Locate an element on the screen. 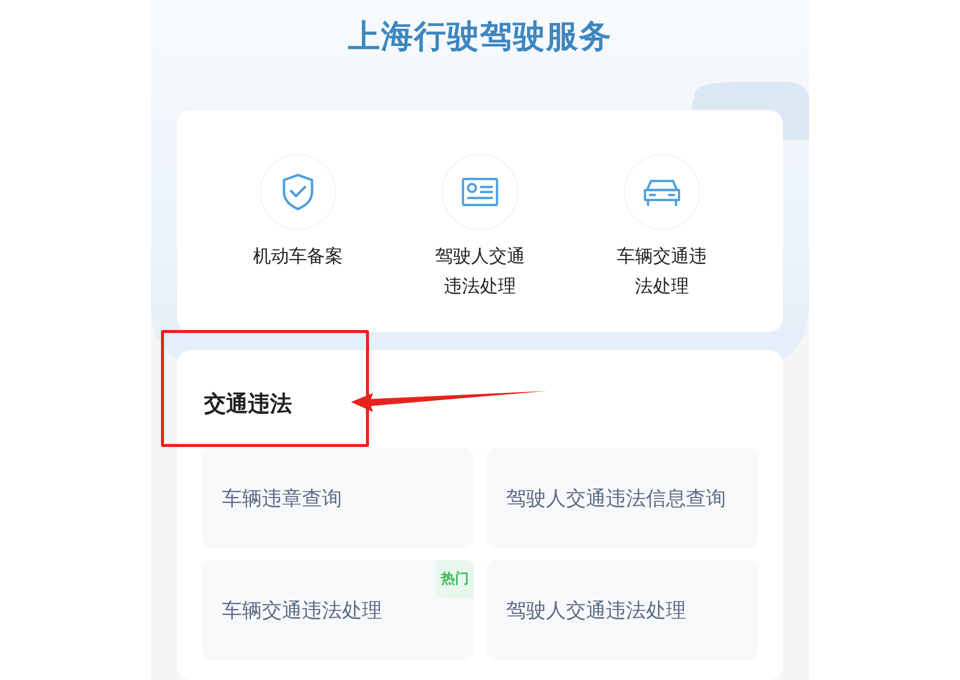 This screenshot has height=680, width=960. service-button: 机动车备案 is located at coordinates (298, 228).